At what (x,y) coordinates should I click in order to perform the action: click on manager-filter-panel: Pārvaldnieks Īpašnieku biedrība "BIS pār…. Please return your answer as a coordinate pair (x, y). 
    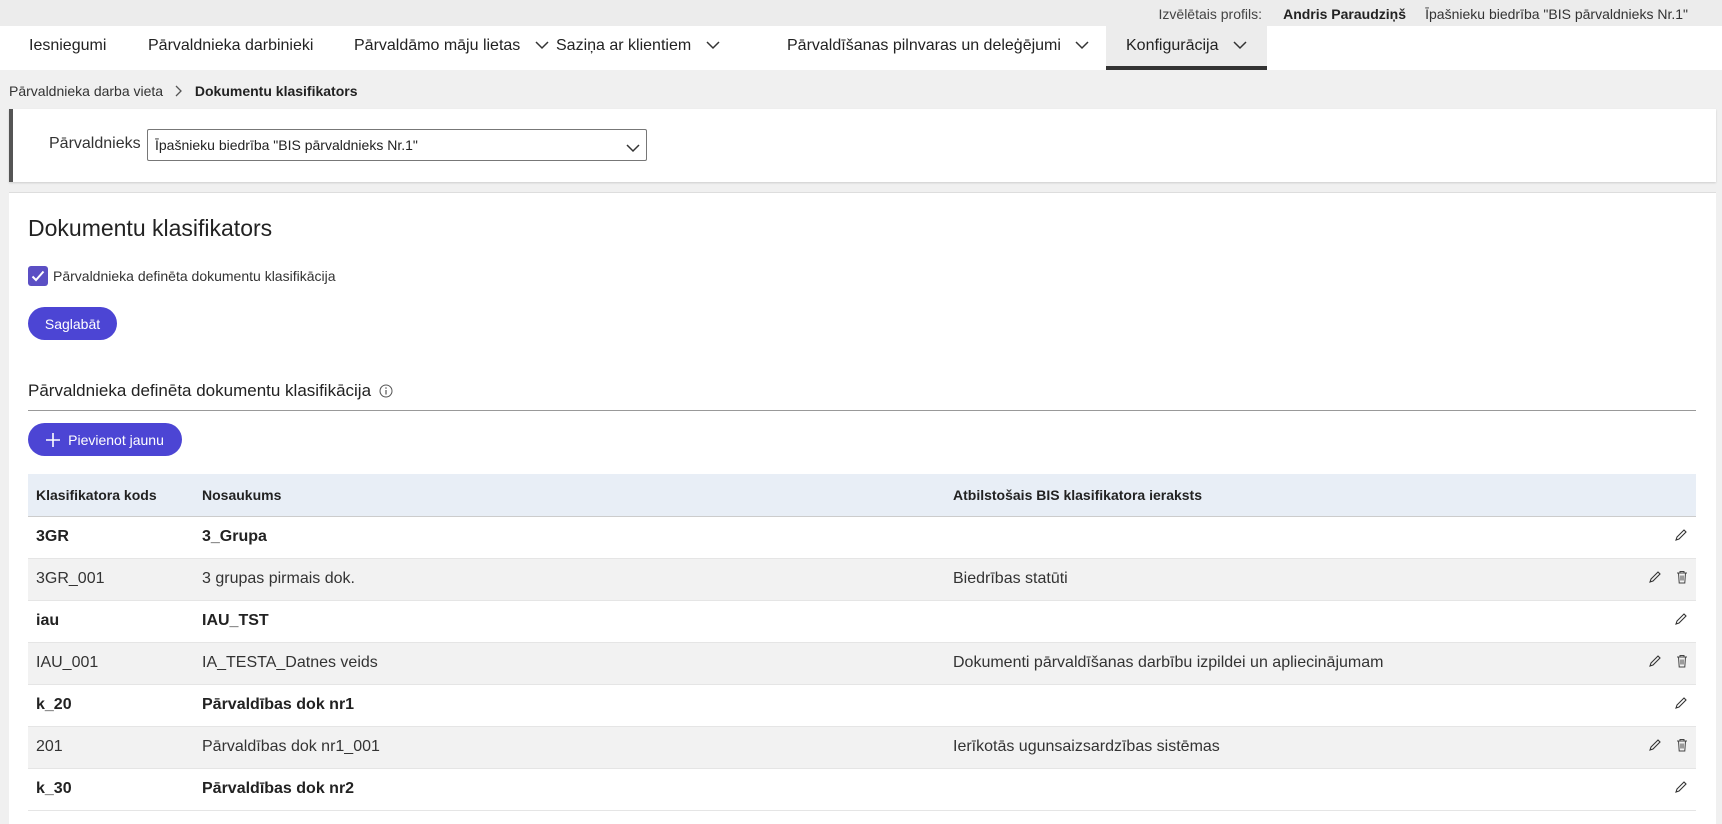
    Looking at the image, I should click on (862, 145).